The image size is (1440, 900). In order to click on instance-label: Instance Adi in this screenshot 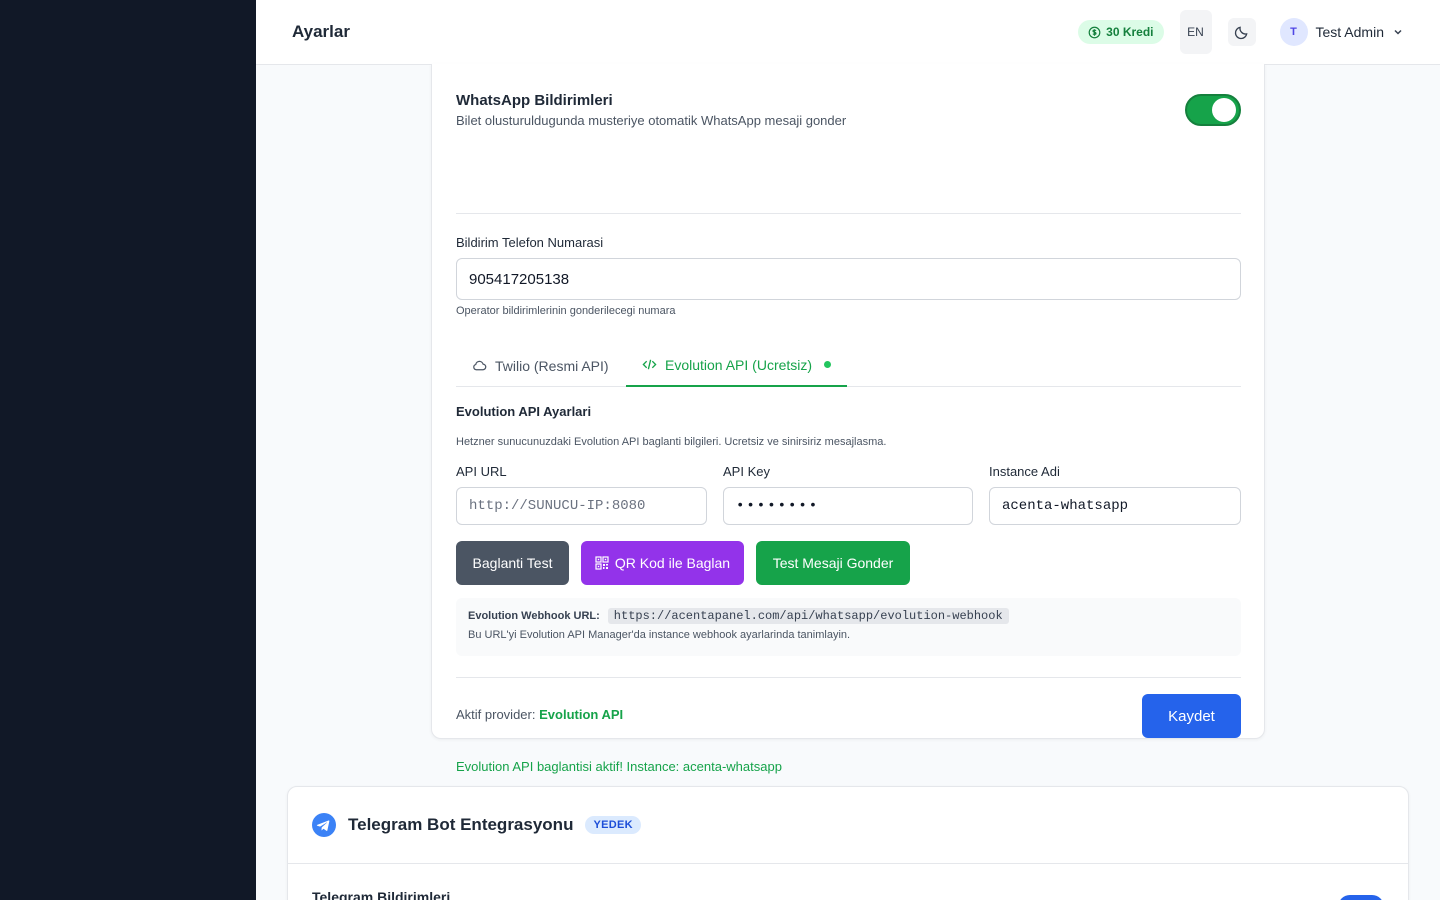, I will do `click(1024, 471)`.